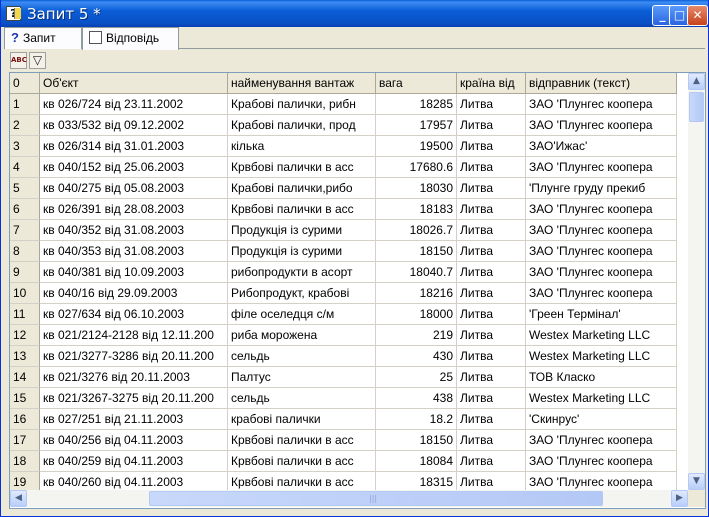  What do you see at coordinates (354, 13) in the screenshot?
I see `title-bar: ? Запит 5 * _ □ ✕` at bounding box center [354, 13].